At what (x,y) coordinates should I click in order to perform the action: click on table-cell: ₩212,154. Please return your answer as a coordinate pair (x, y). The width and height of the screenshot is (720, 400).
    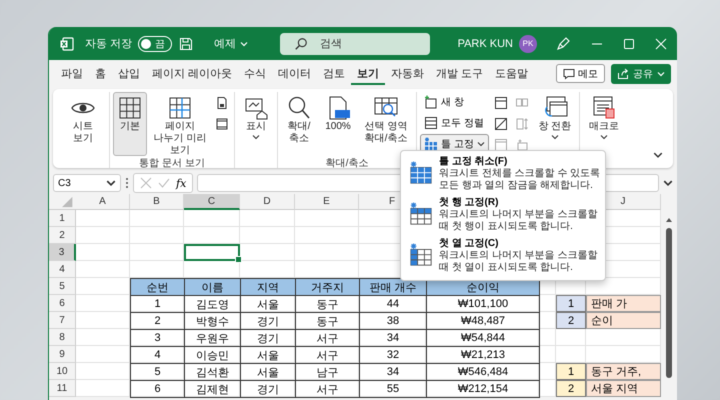
    Looking at the image, I should click on (483, 389).